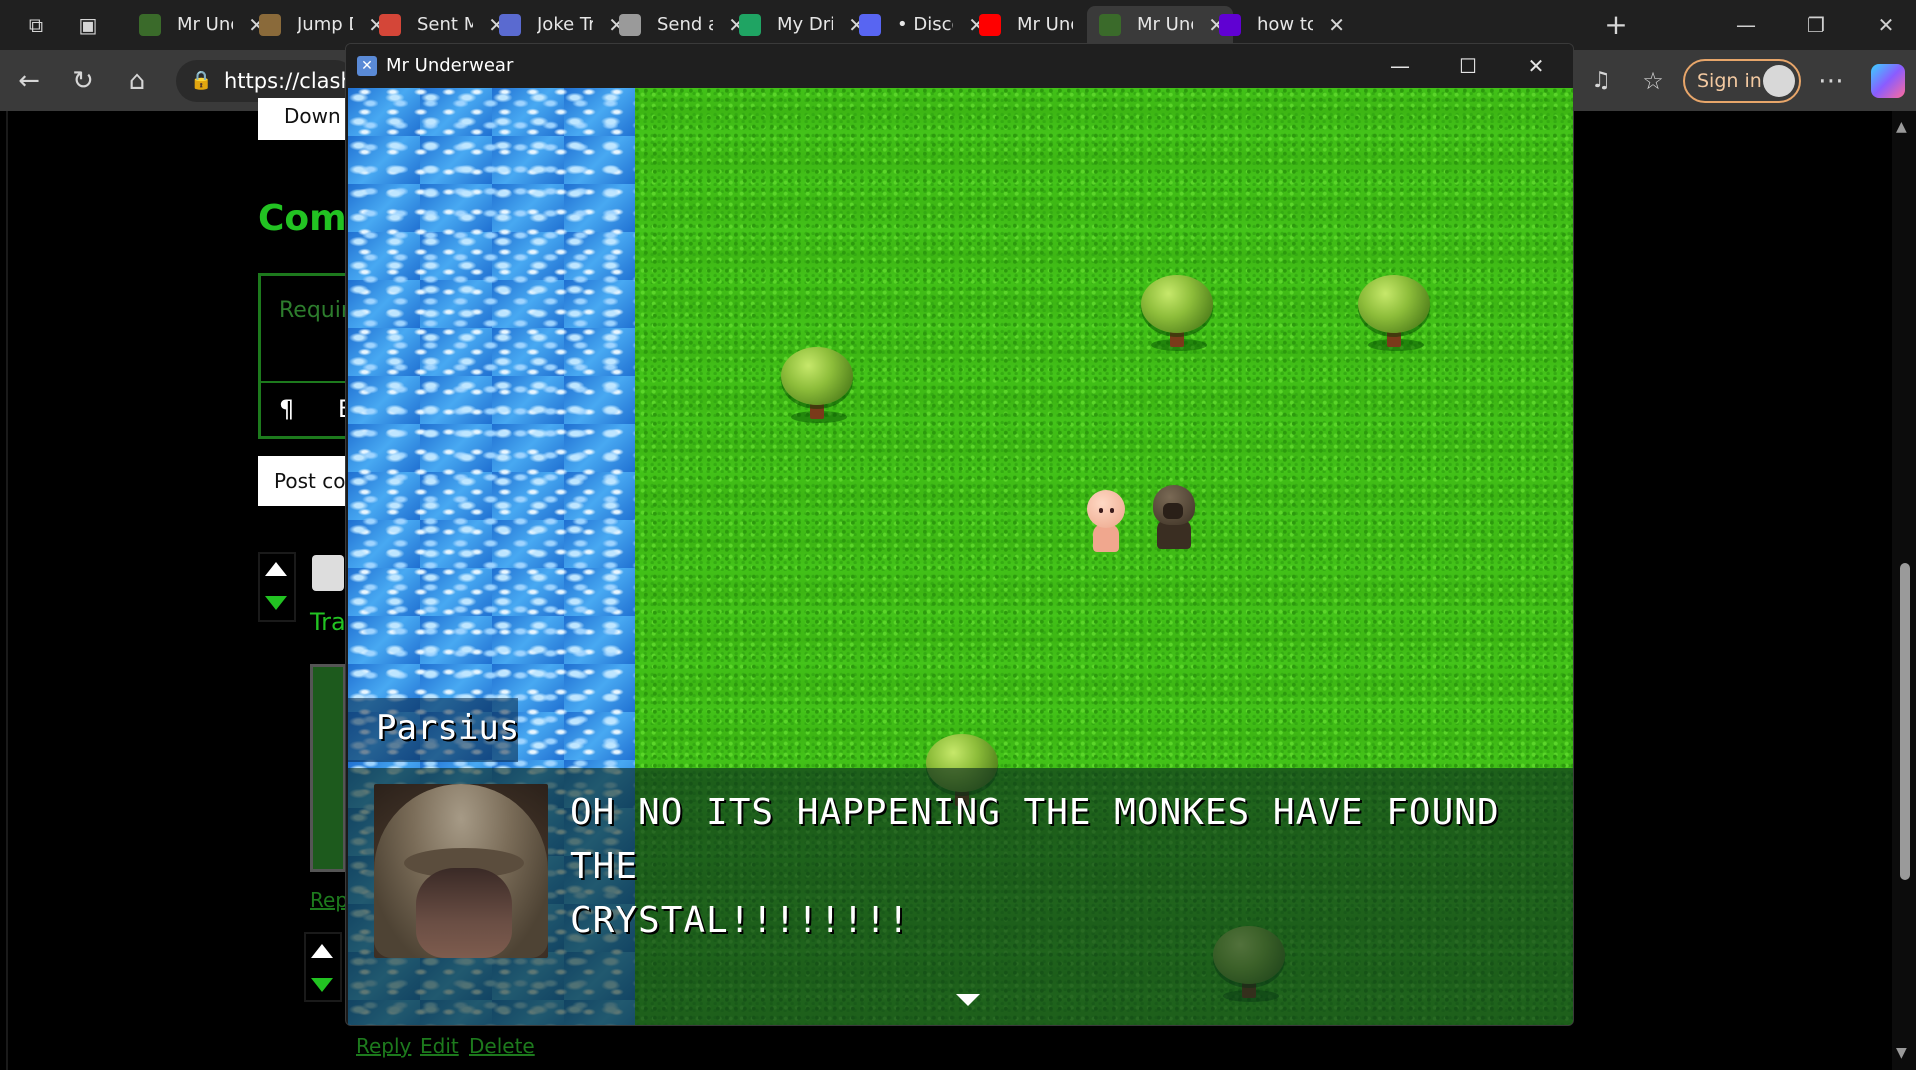  Describe the element at coordinates (502, 1046) in the screenshot. I see `delete-link: Delete` at that location.